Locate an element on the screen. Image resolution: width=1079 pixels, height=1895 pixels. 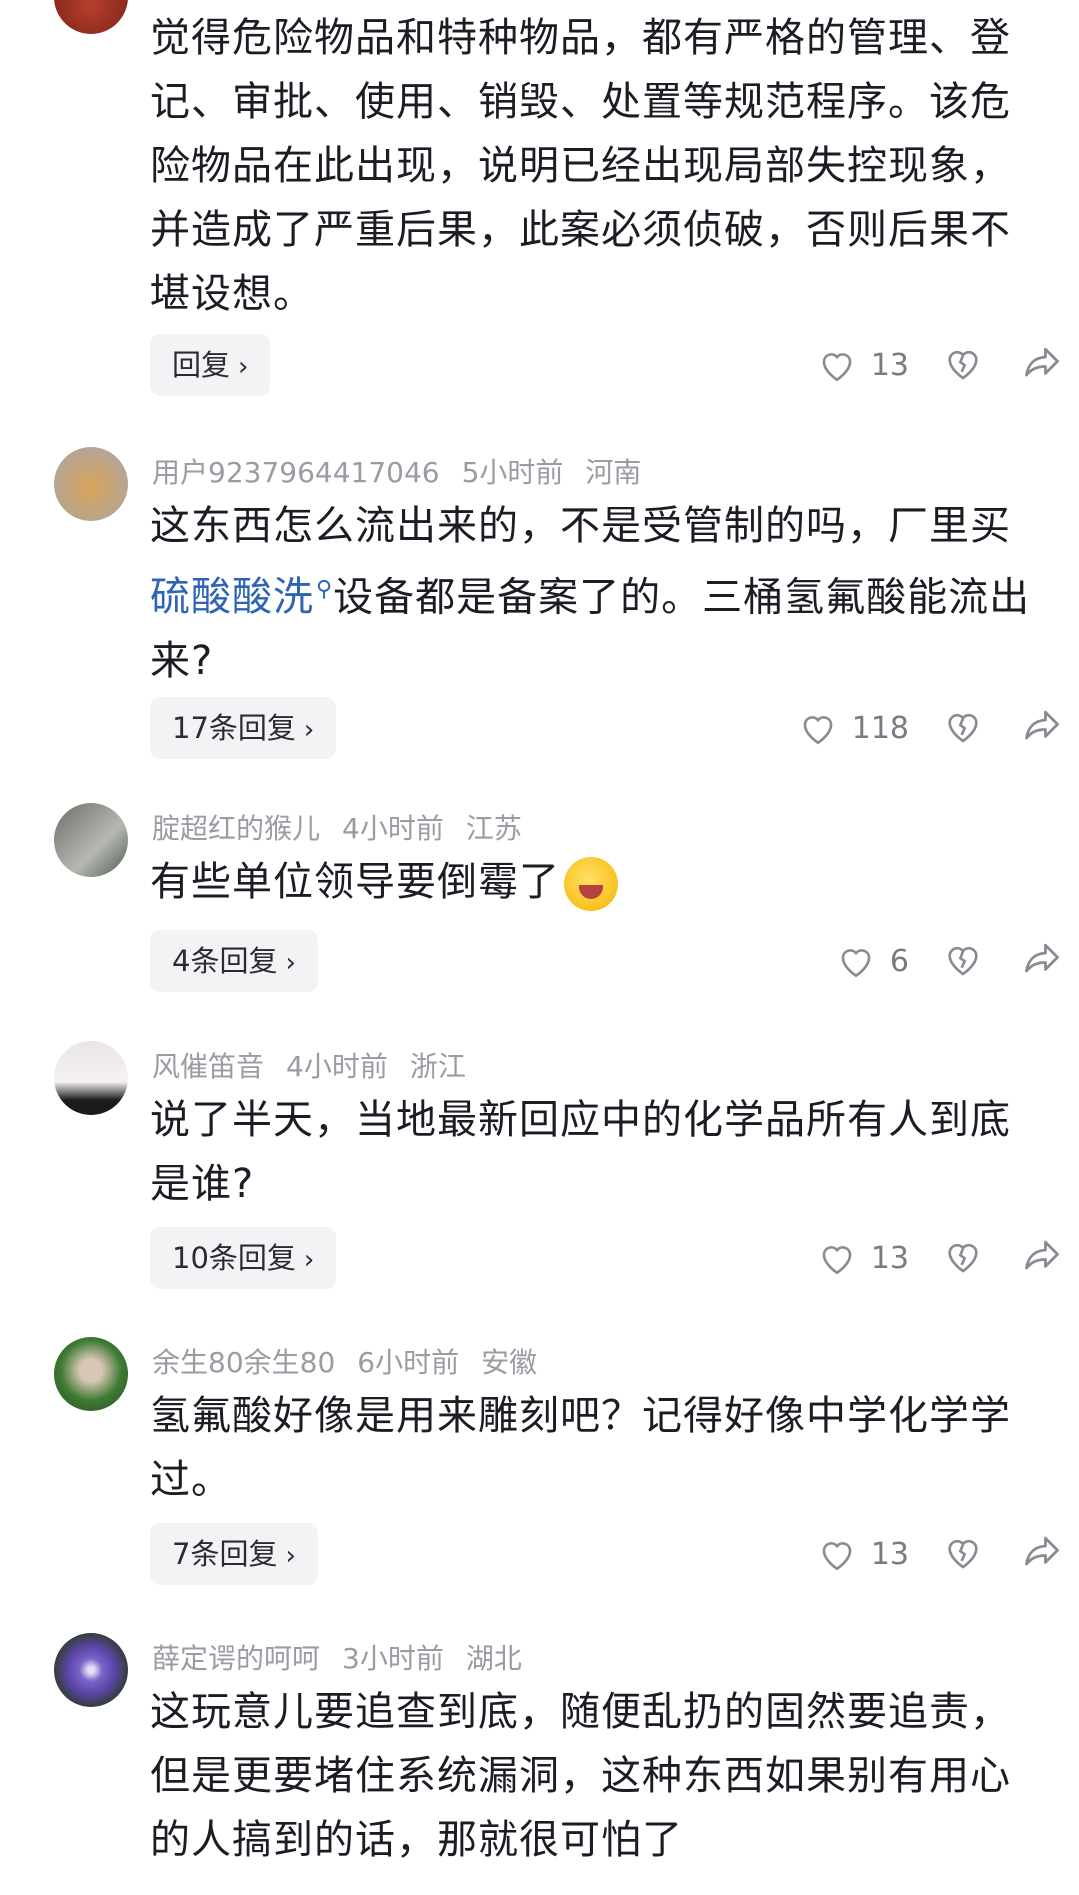
reply-button: 7条回复 › is located at coordinates (234, 1554).